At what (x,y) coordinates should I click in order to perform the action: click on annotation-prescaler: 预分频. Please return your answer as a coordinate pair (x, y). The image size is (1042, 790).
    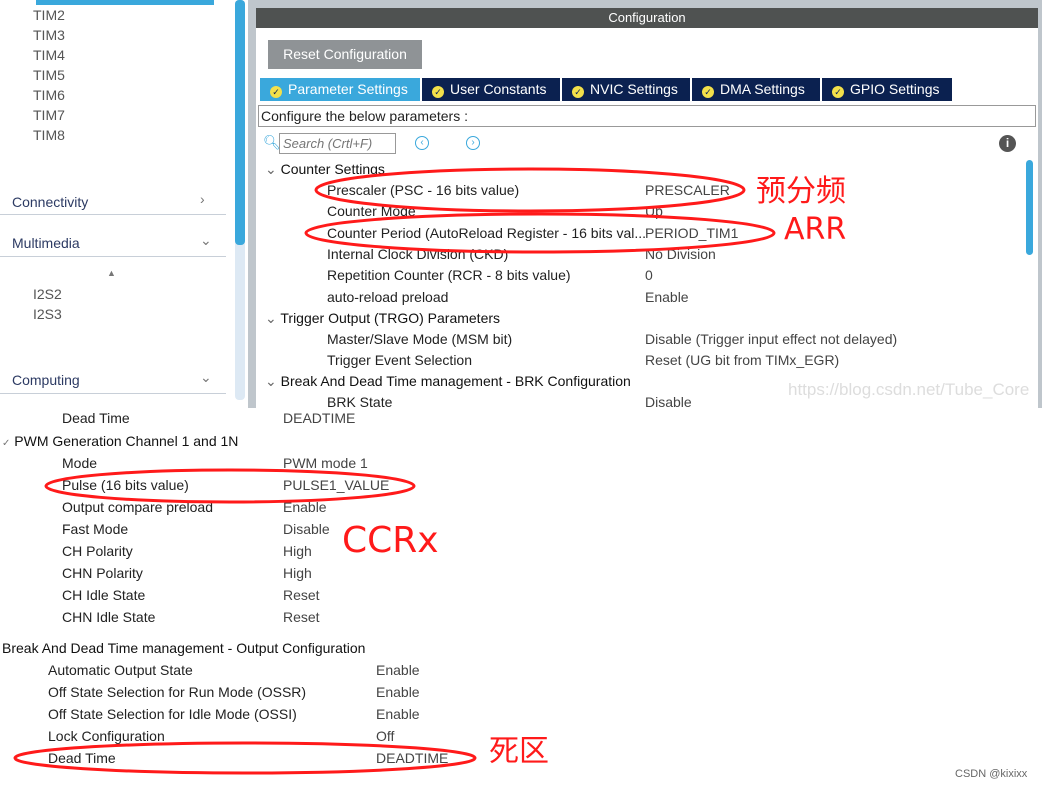
    Looking at the image, I should click on (801, 191).